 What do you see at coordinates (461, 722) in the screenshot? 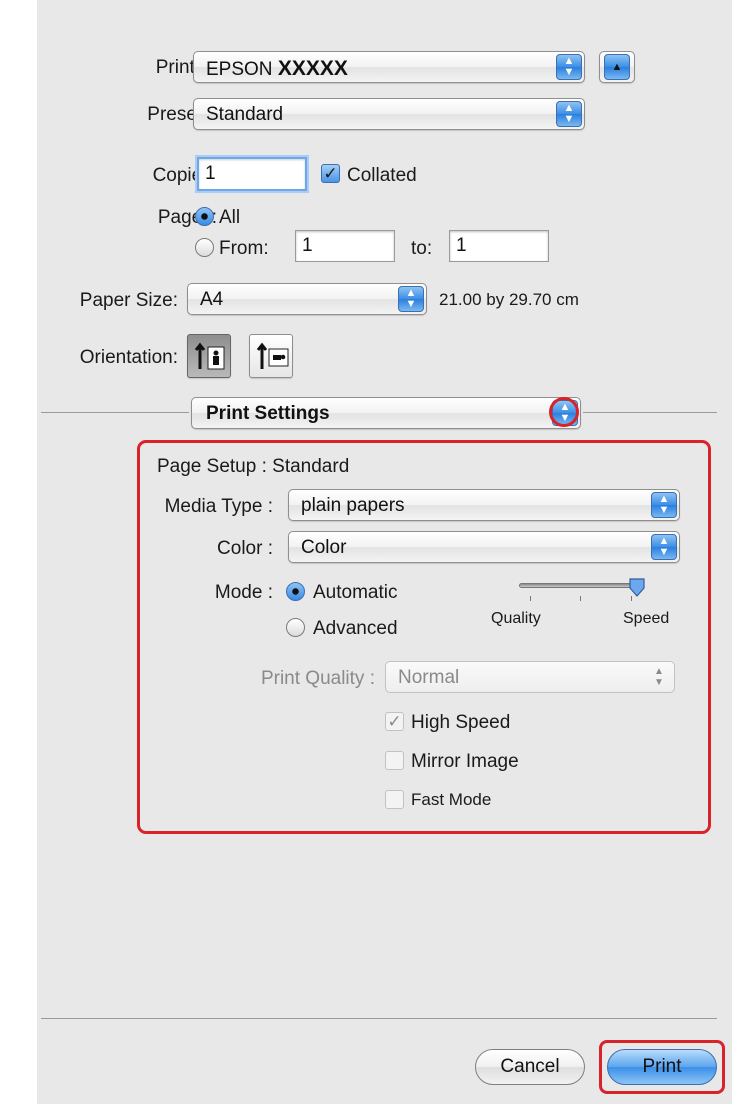
I see `high-speed-label: High Speed` at bounding box center [461, 722].